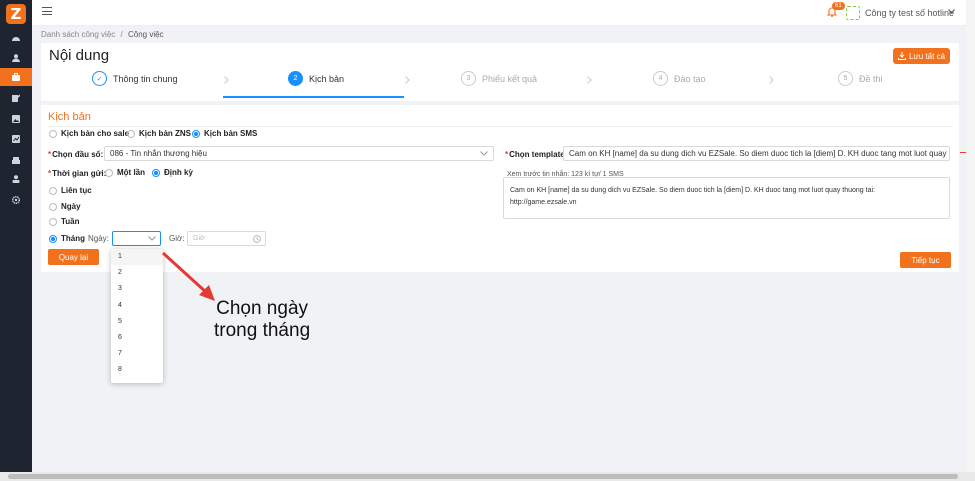 The height and width of the screenshot is (481, 975). What do you see at coordinates (660, 78) in the screenshot?
I see `step-number: 4` at bounding box center [660, 78].